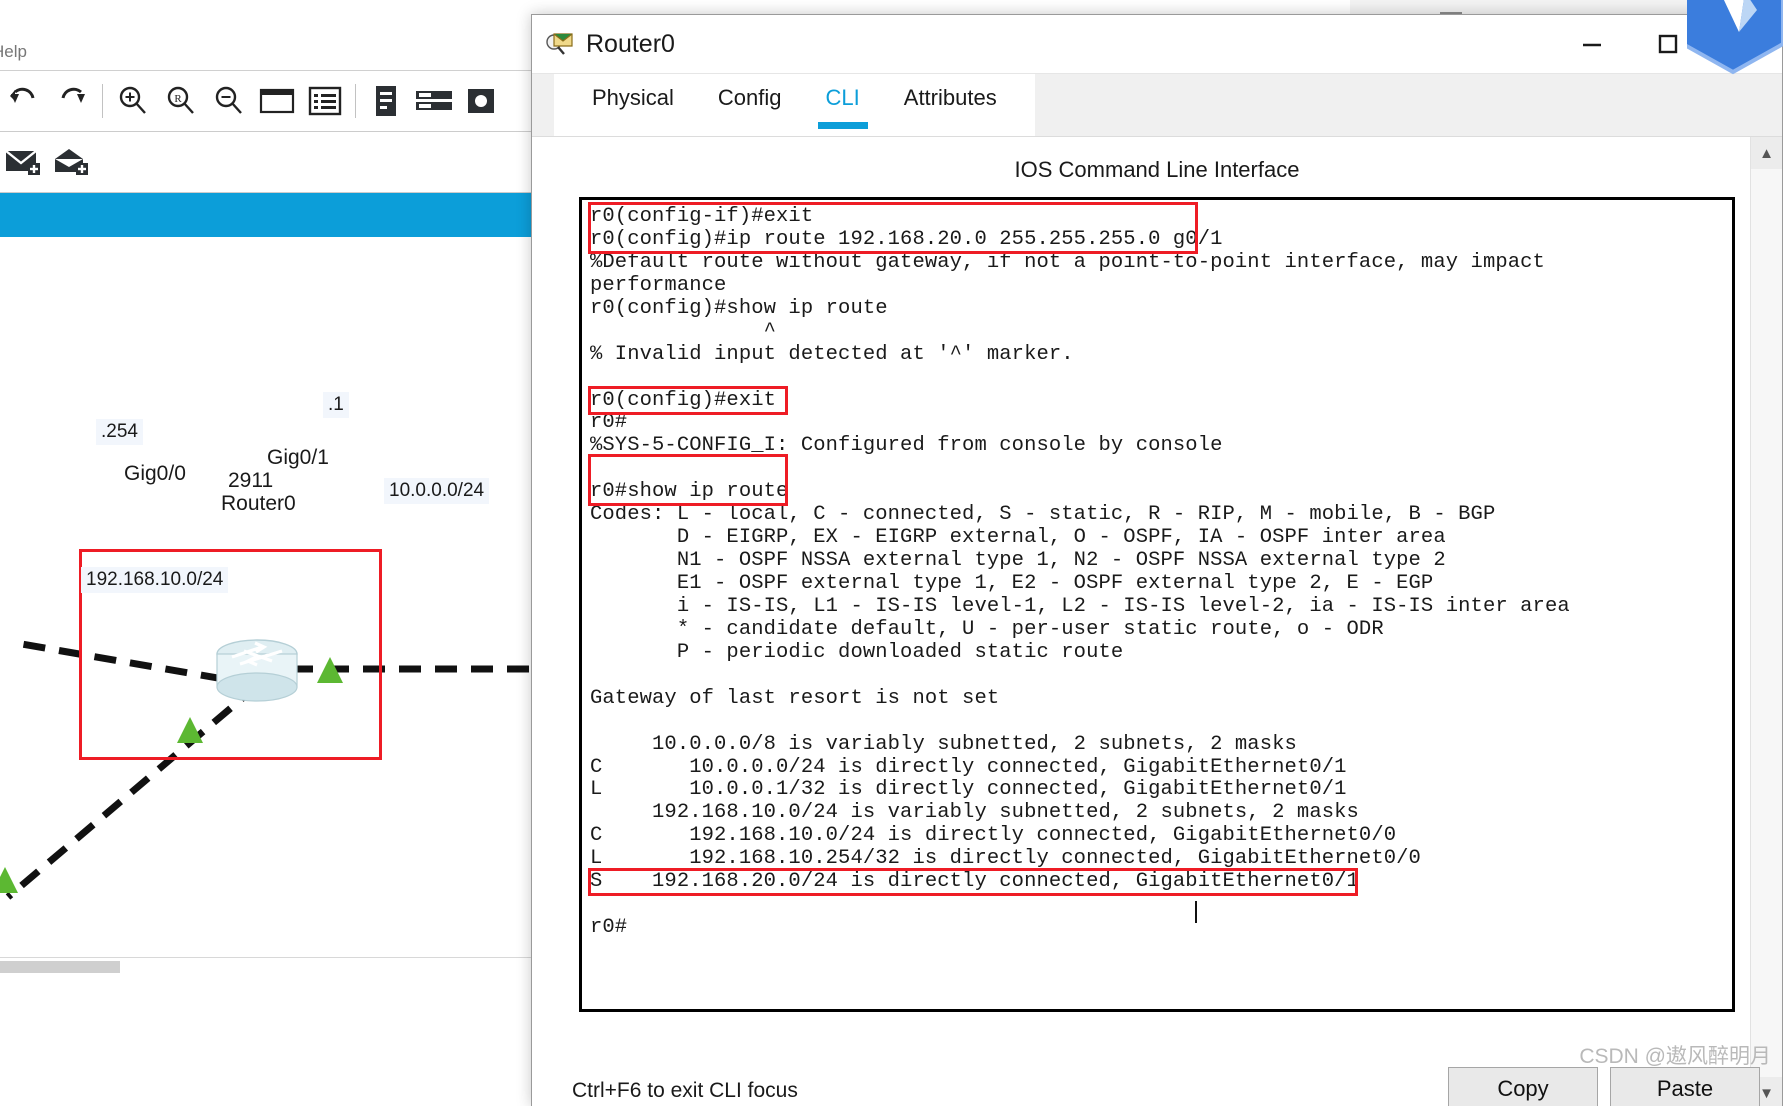  I want to click on cli-heading: IOS Command Line Interface, so click(1157, 169).